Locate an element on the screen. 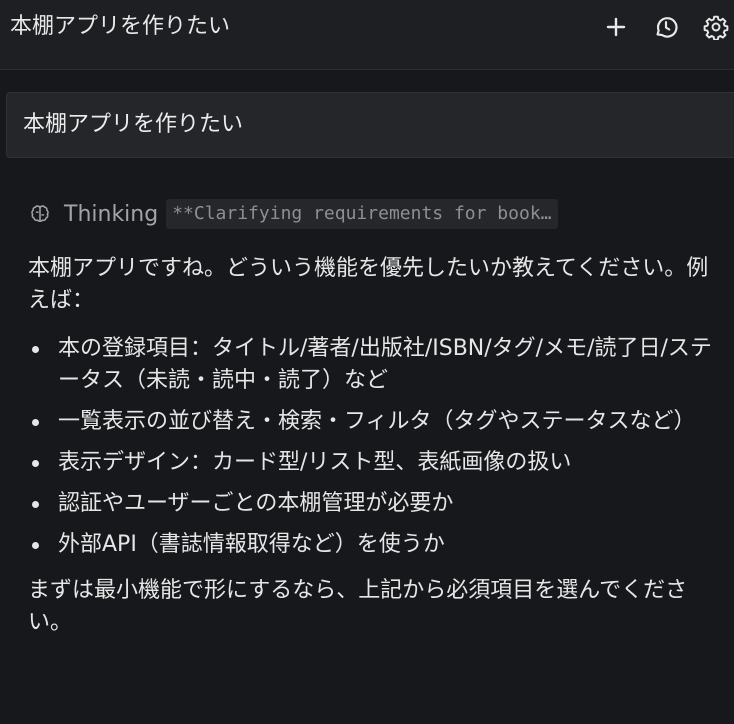  brain-icon is located at coordinates (40, 214).